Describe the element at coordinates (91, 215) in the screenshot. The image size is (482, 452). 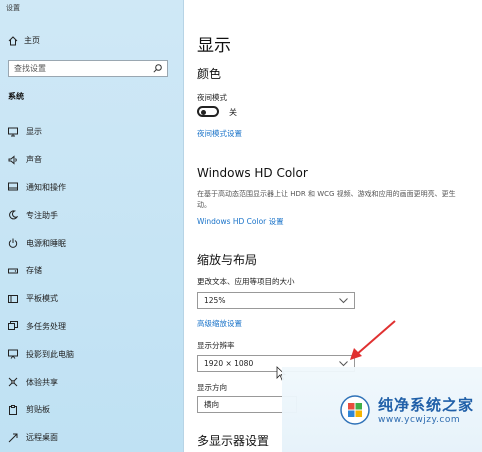
I see `sidebar-item-focus-assist: 专注助手` at that location.